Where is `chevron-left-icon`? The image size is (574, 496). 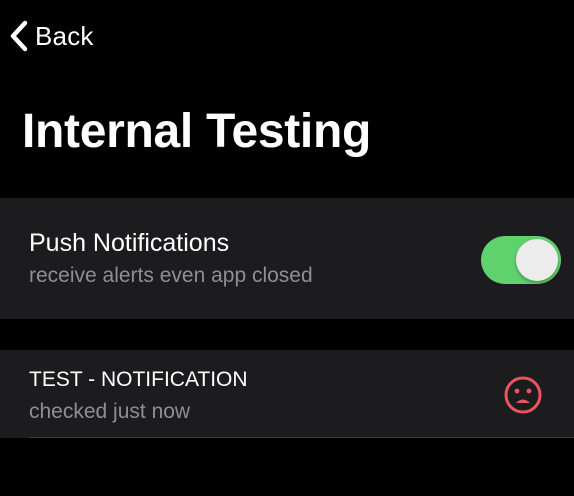 chevron-left-icon is located at coordinates (19, 36).